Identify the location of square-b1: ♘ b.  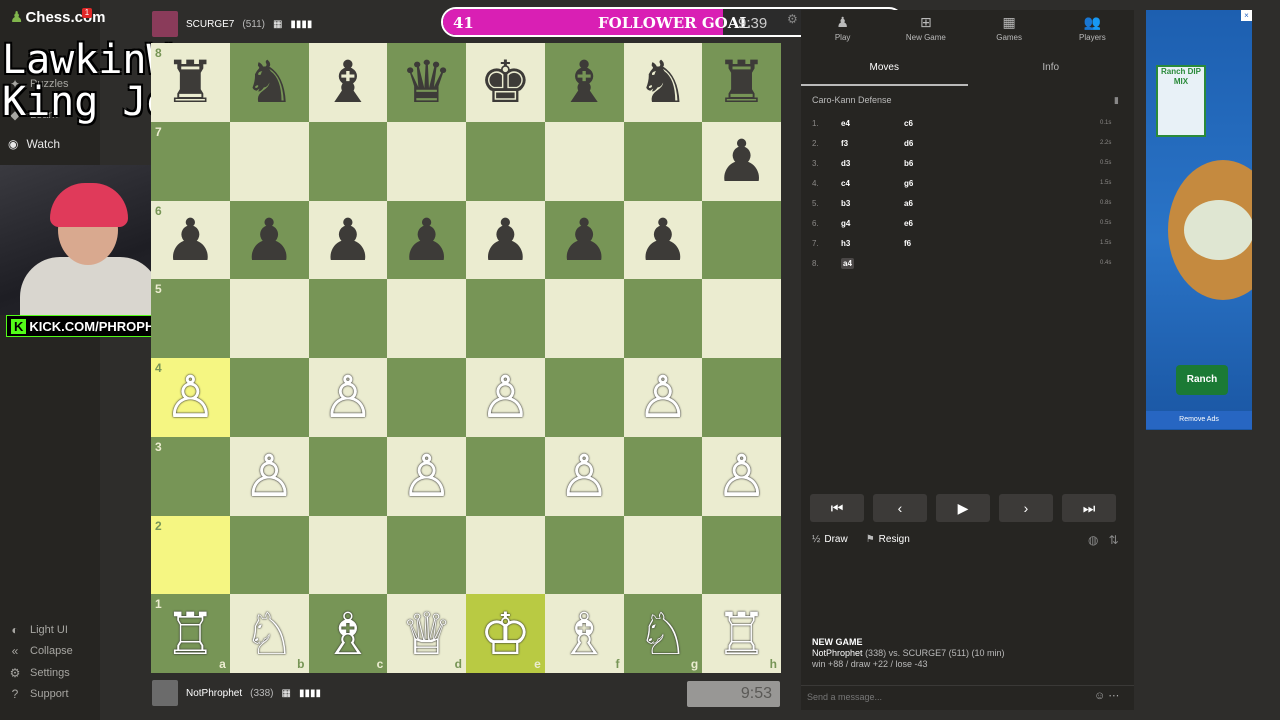
(269, 633).